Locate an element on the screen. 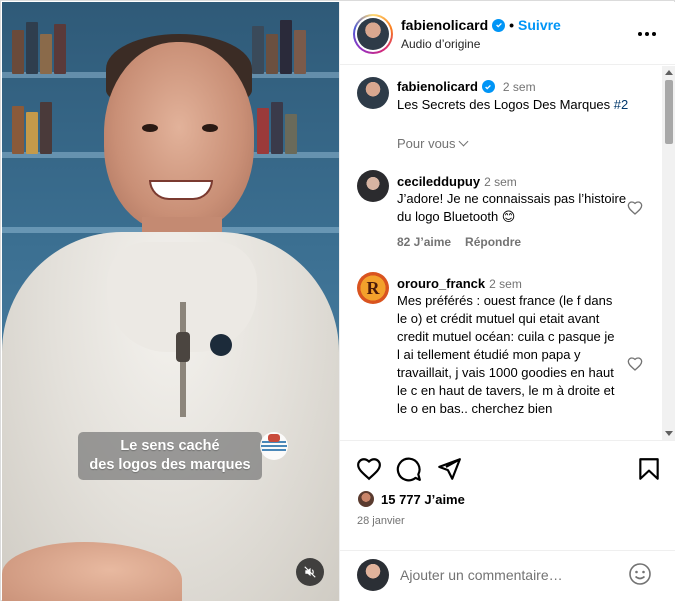 This screenshot has width=675, height=601. pin-badge is located at coordinates (221, 345).